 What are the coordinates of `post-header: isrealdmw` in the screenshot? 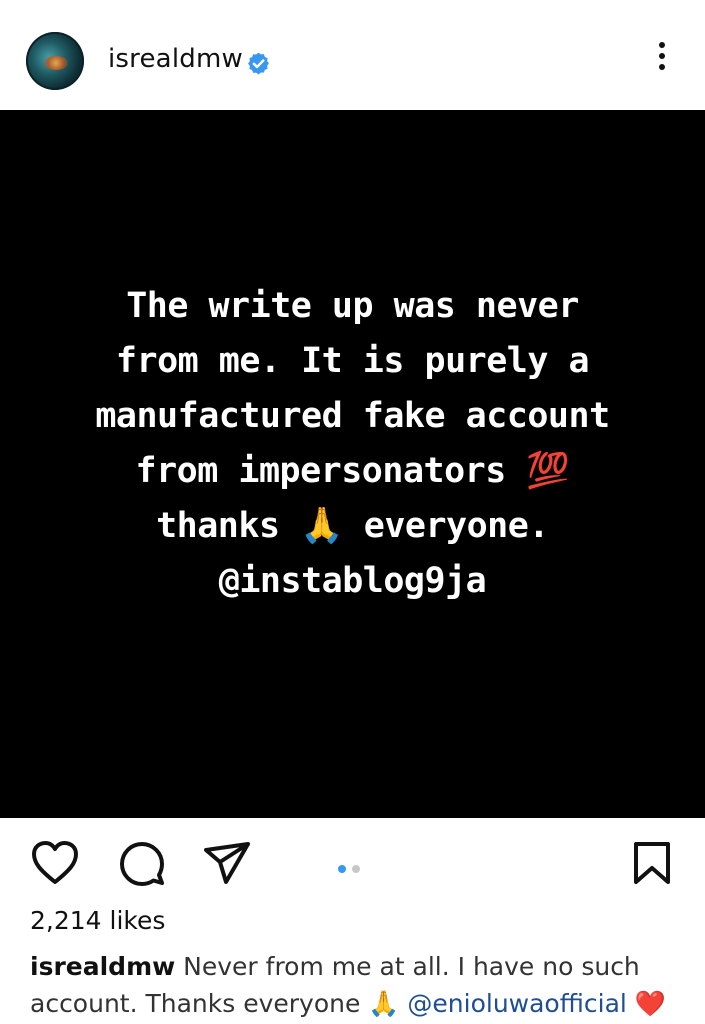 It's located at (352, 55).